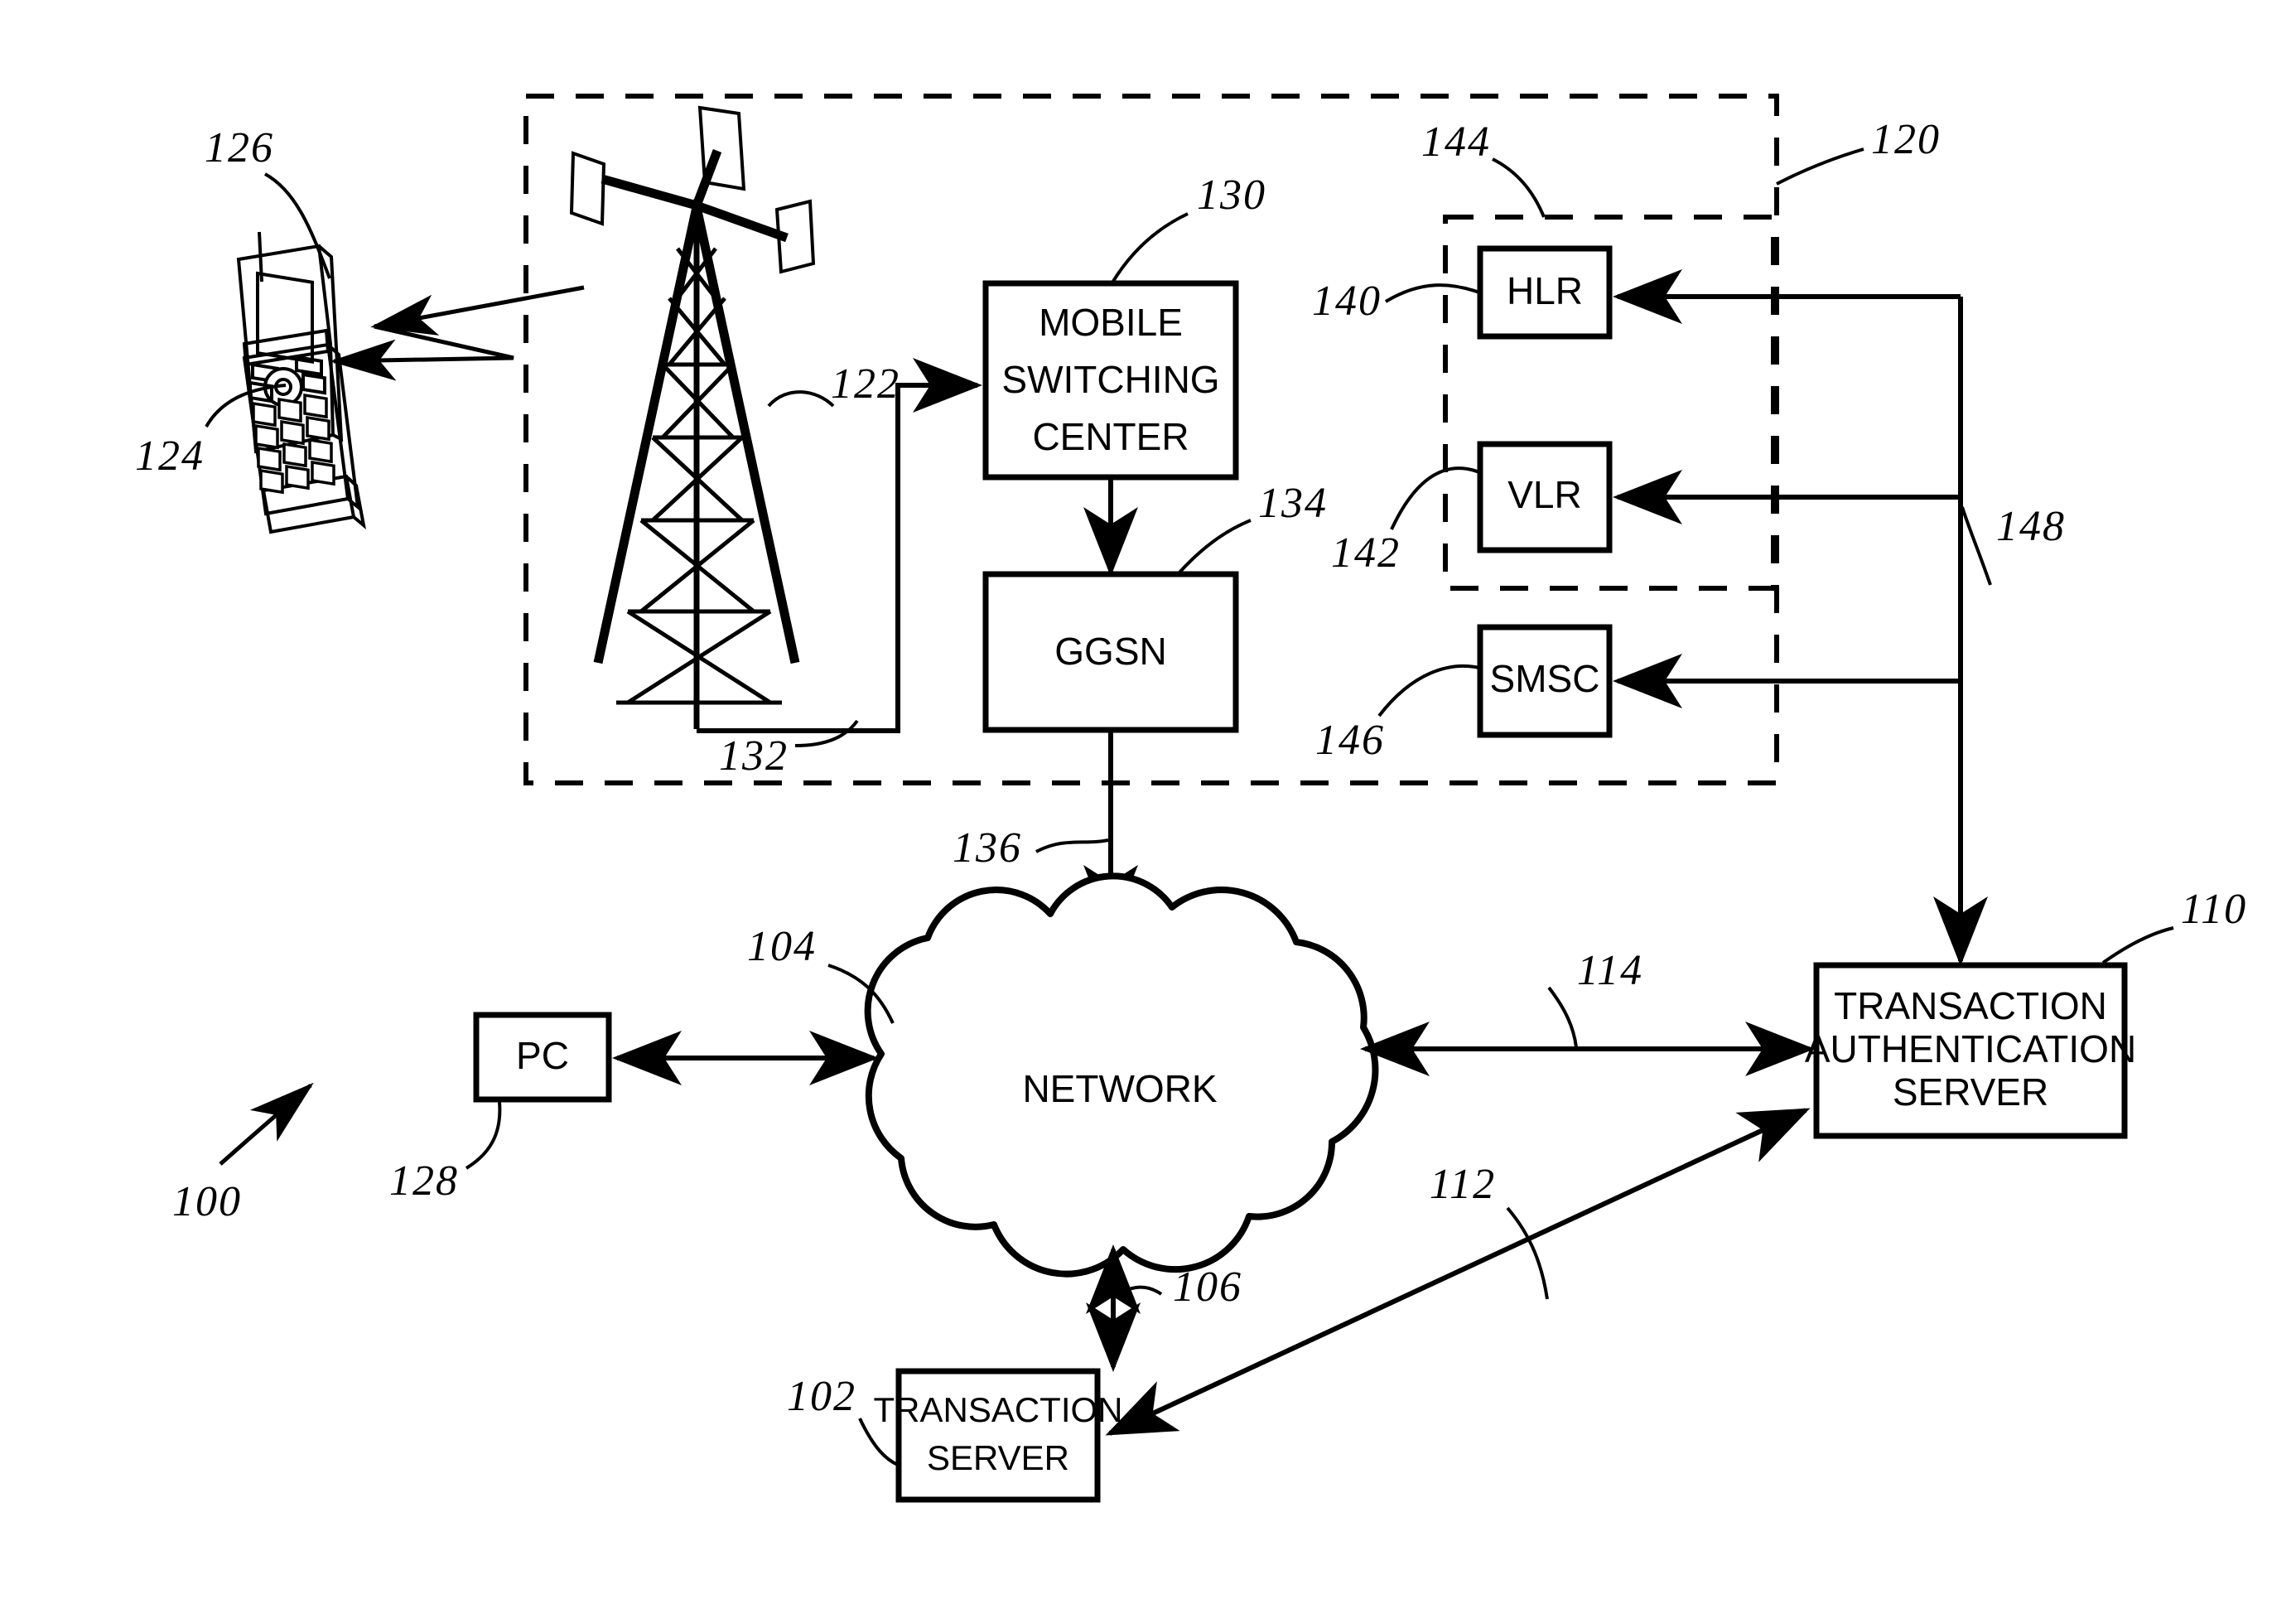 The height and width of the screenshot is (1604, 2296). I want to click on msc-label-line2: SWITCHING, so click(1110, 379).